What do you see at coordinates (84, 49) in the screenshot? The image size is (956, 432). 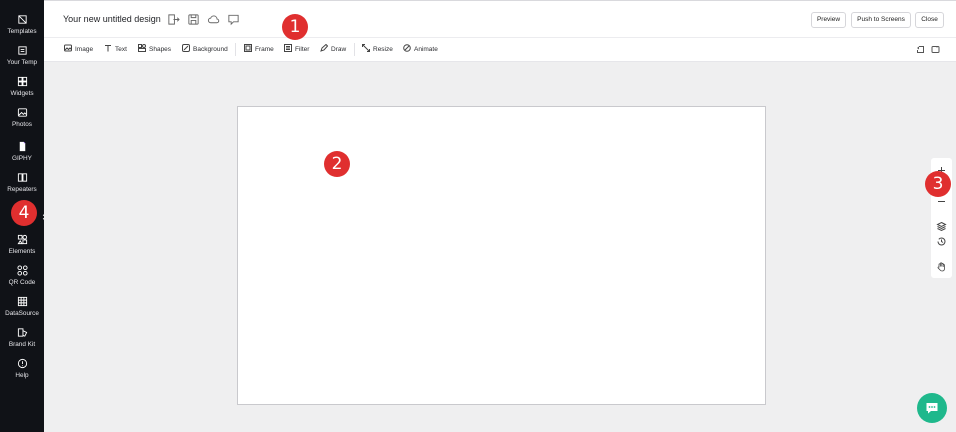 I see `tool-label: Image` at bounding box center [84, 49].